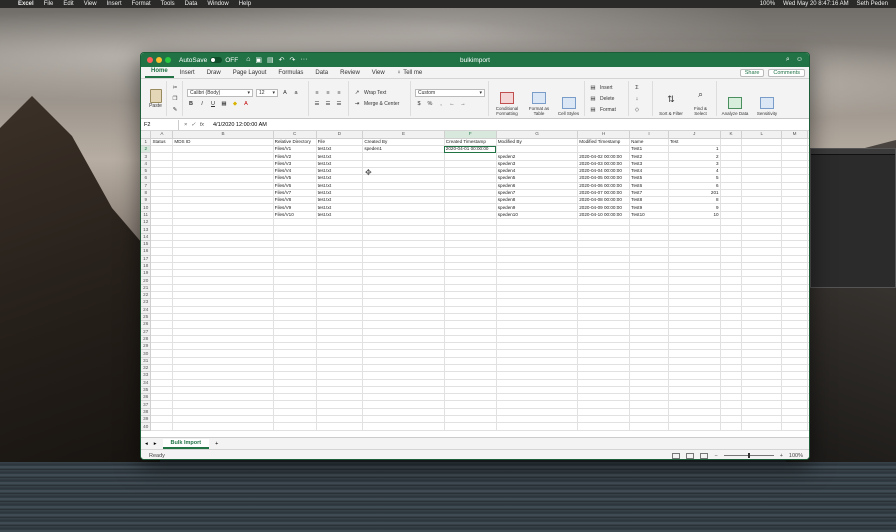  Describe the element at coordinates (295, 353) in the screenshot. I see `cell-c30` at that location.